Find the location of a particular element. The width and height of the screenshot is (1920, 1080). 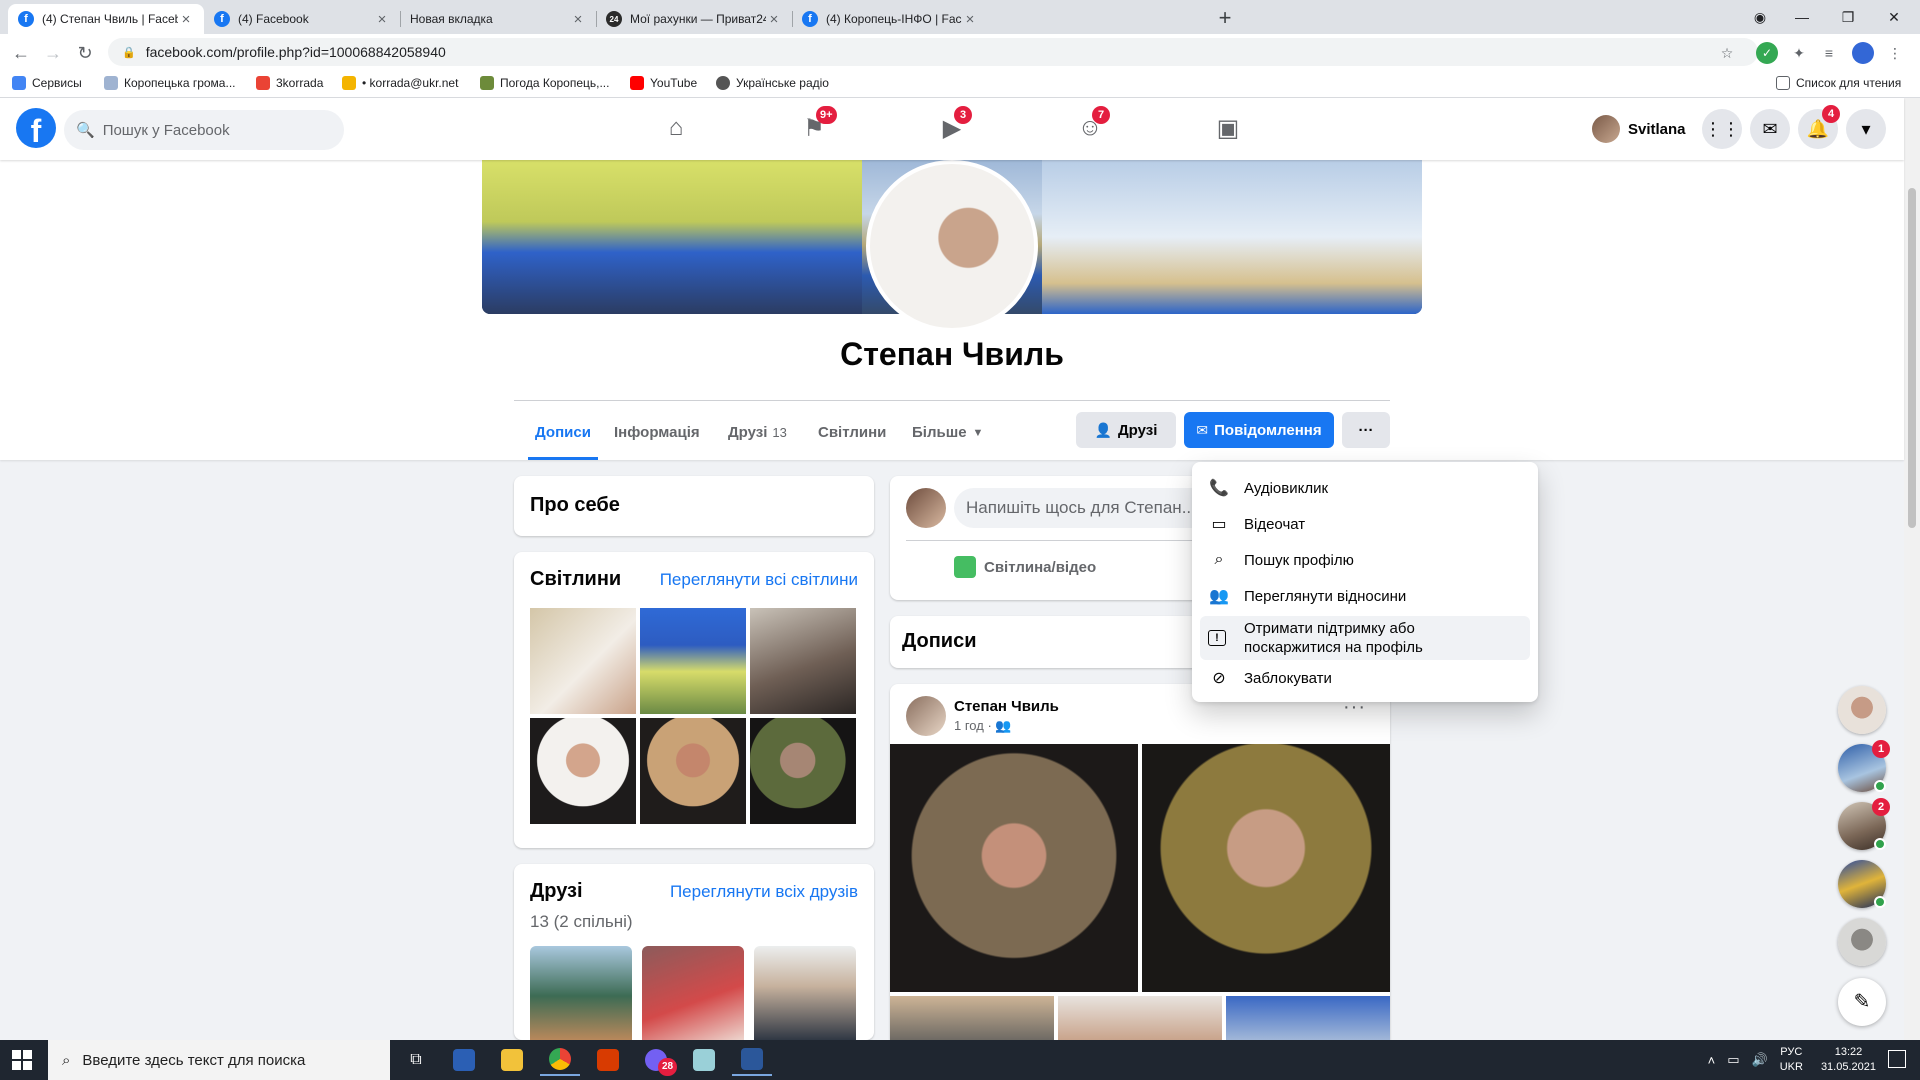

tab-friends: Друзі 13 is located at coordinates (757, 440).